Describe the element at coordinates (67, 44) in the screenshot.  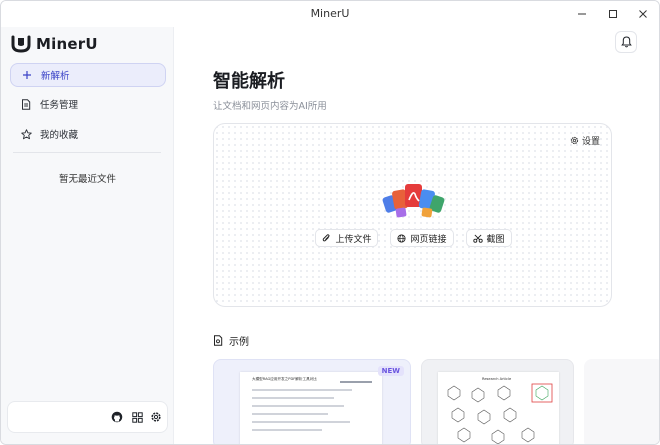
I see `brand-name: MinerU` at that location.